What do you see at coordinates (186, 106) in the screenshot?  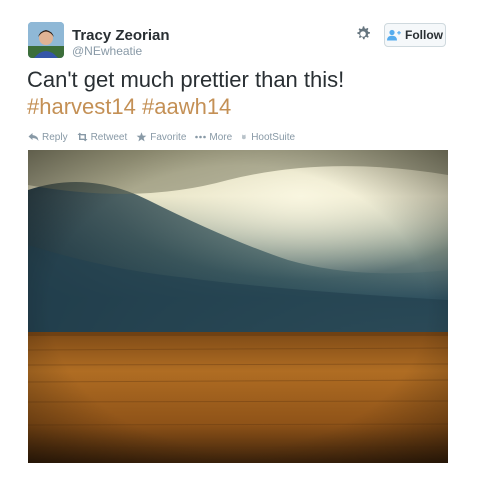 I see `hashtag-link: #aawh14` at bounding box center [186, 106].